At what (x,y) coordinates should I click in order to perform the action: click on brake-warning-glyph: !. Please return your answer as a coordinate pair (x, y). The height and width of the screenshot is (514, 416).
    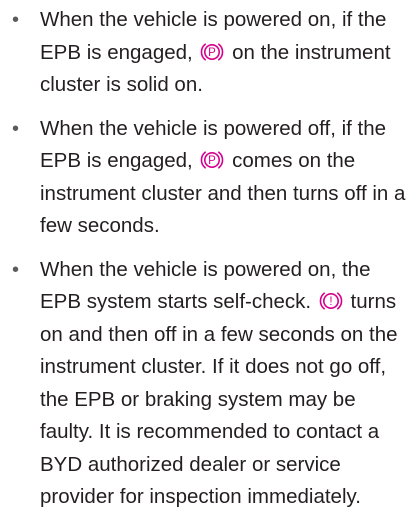
    Looking at the image, I should click on (330, 302).